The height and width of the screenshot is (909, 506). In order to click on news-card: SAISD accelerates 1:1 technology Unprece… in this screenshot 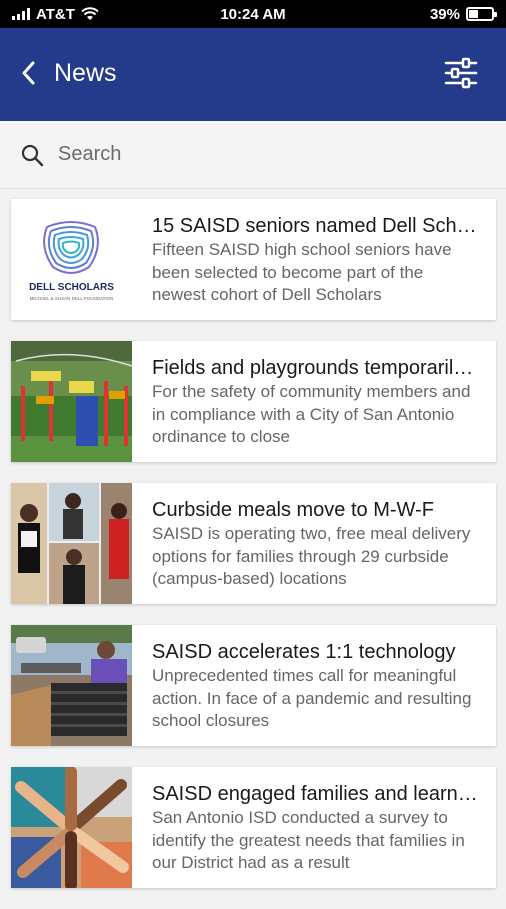, I will do `click(253, 685)`.